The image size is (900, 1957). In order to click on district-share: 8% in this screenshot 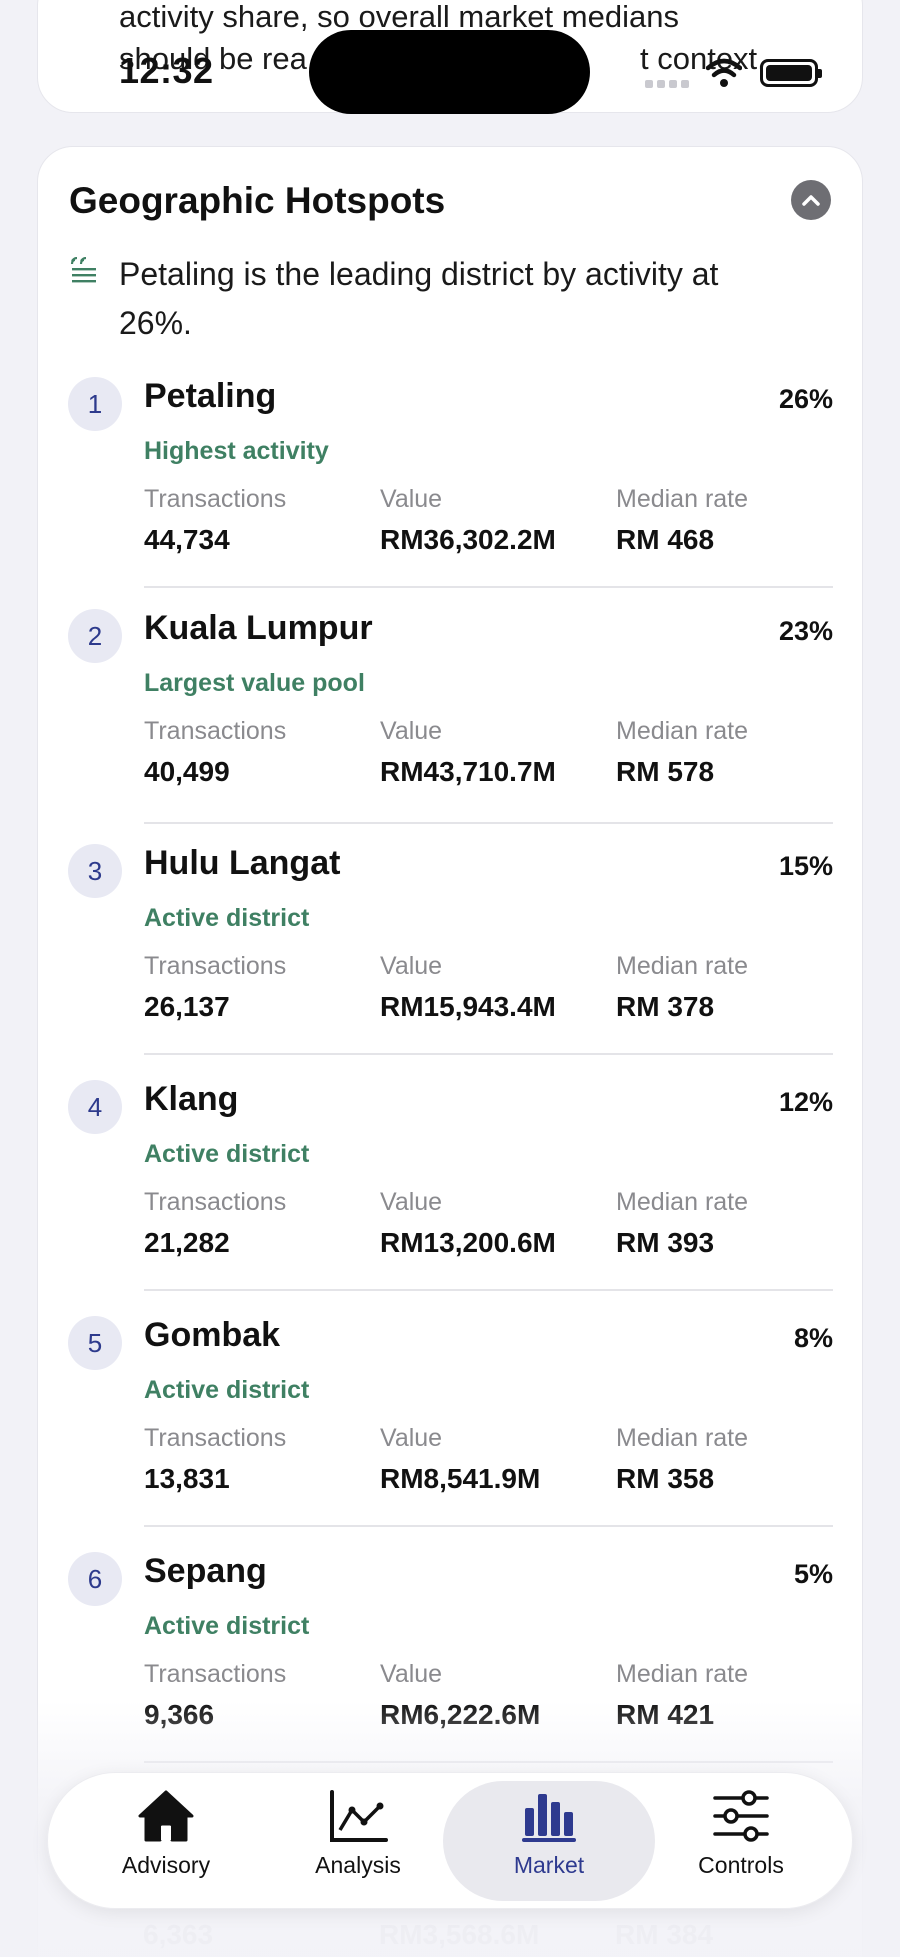, I will do `click(813, 1338)`.